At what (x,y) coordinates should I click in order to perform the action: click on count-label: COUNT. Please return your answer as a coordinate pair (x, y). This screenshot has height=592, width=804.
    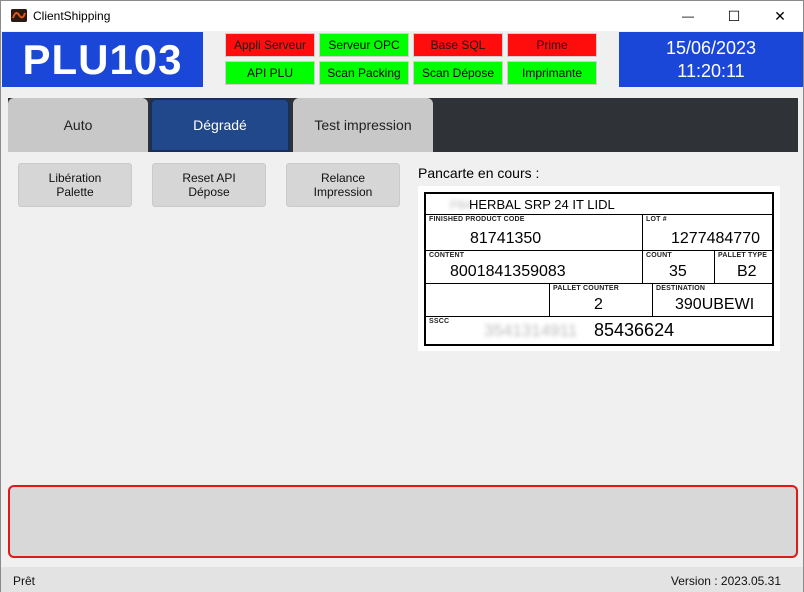
    Looking at the image, I should click on (659, 255).